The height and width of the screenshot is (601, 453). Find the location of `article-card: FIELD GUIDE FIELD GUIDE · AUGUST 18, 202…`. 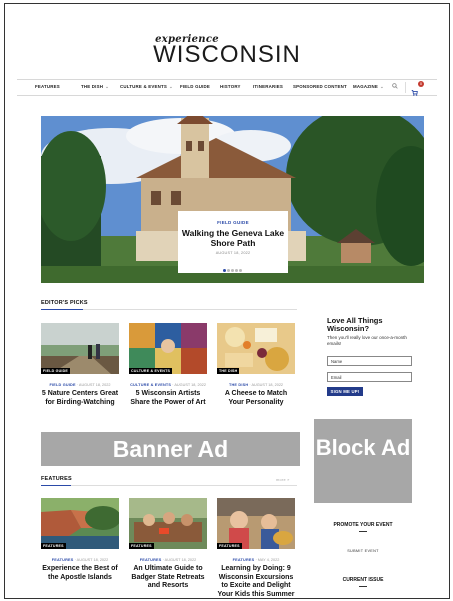

article-card: FIELD GUIDE FIELD GUIDE · AUGUST 18, 202… is located at coordinates (80, 365).